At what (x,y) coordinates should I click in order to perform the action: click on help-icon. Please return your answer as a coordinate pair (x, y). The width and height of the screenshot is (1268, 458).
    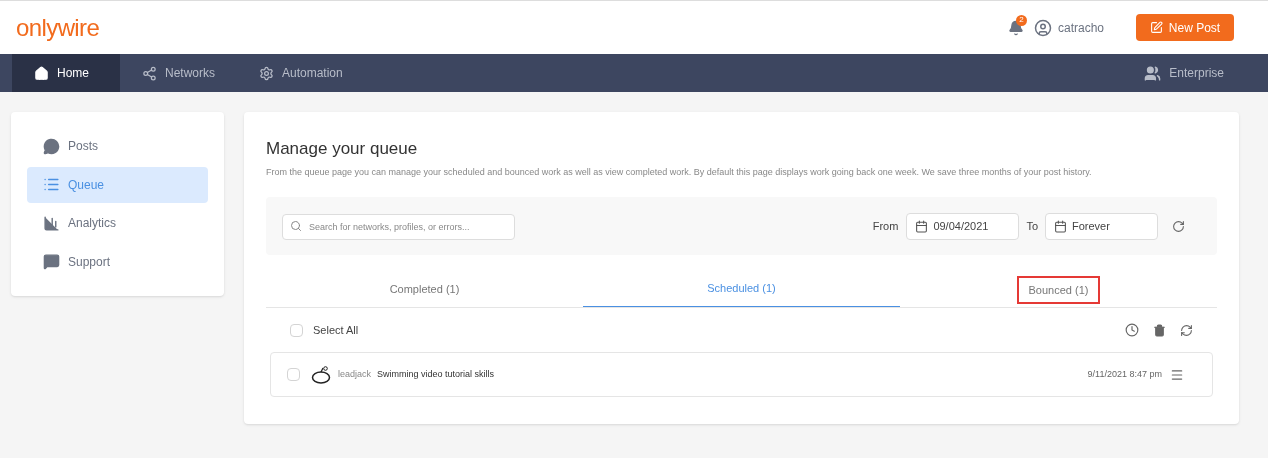
    Looking at the image, I should click on (51, 262).